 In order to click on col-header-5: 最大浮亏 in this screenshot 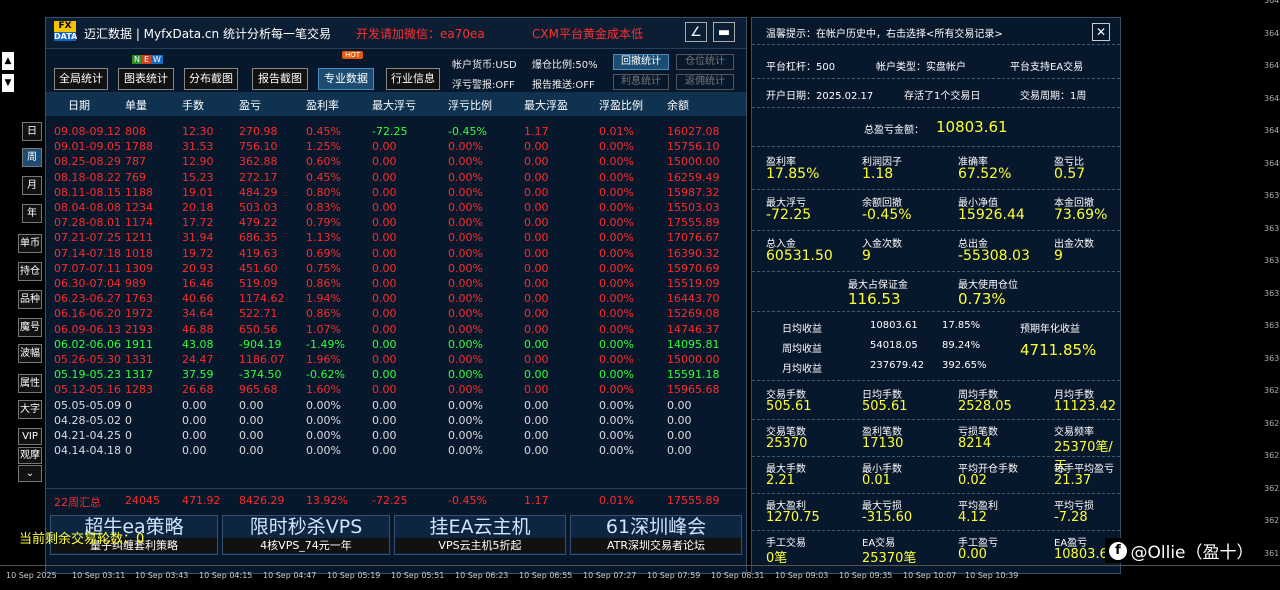, I will do `click(394, 105)`.